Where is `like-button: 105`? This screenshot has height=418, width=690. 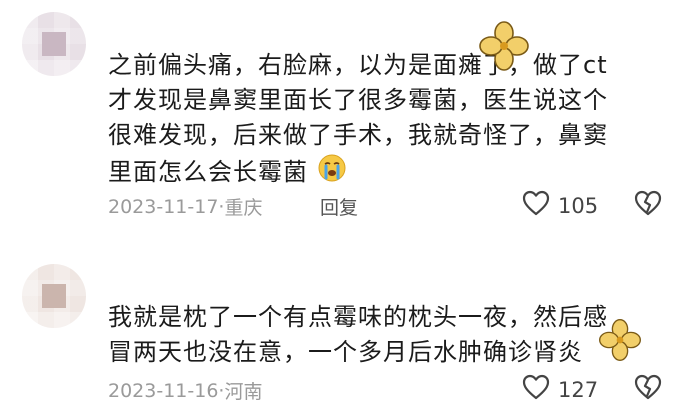
like-button: 105 is located at coordinates (560, 205).